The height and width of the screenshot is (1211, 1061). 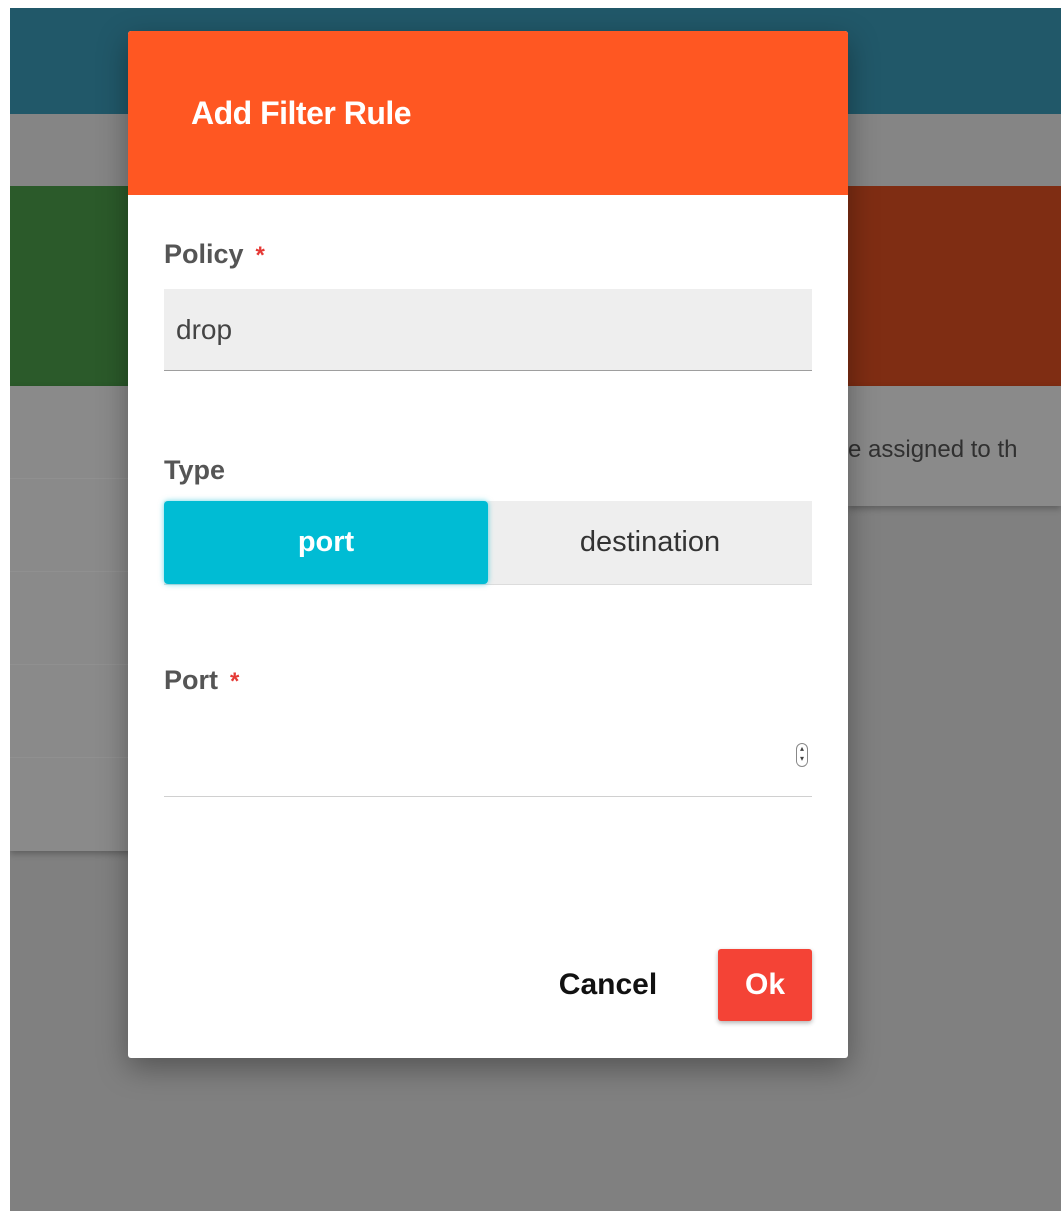 What do you see at coordinates (488, 330) in the screenshot?
I see `policy-input` at bounding box center [488, 330].